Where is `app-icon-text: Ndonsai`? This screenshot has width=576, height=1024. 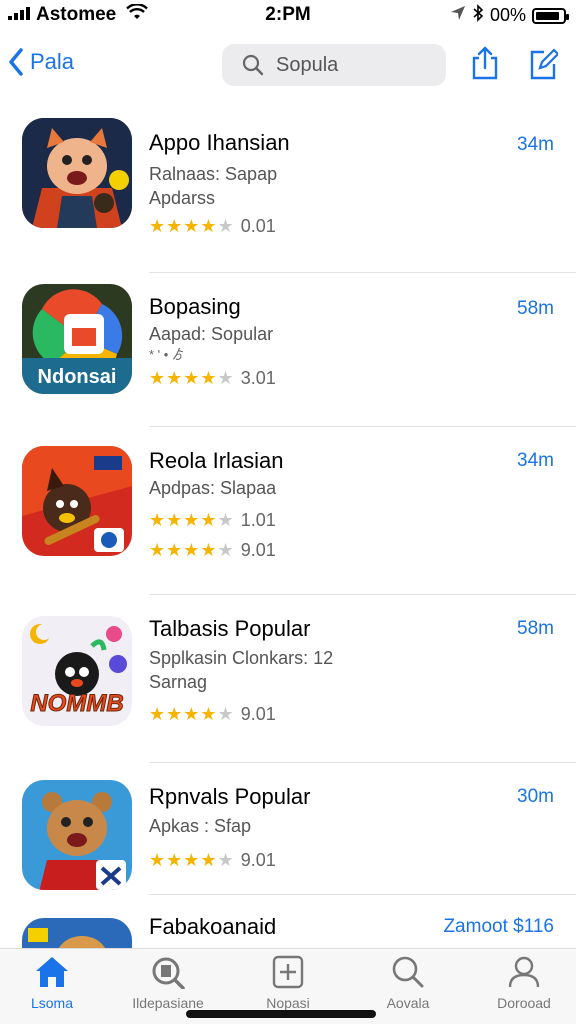 app-icon-text: Ndonsai is located at coordinates (77, 377).